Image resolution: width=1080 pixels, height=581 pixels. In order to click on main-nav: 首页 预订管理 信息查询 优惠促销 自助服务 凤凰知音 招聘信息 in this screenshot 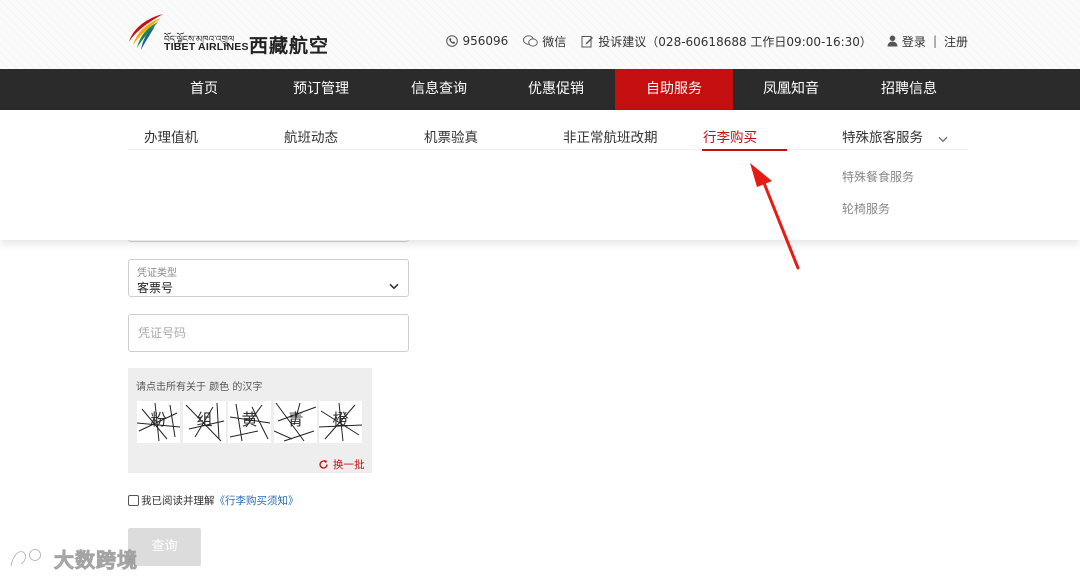, I will do `click(540, 89)`.